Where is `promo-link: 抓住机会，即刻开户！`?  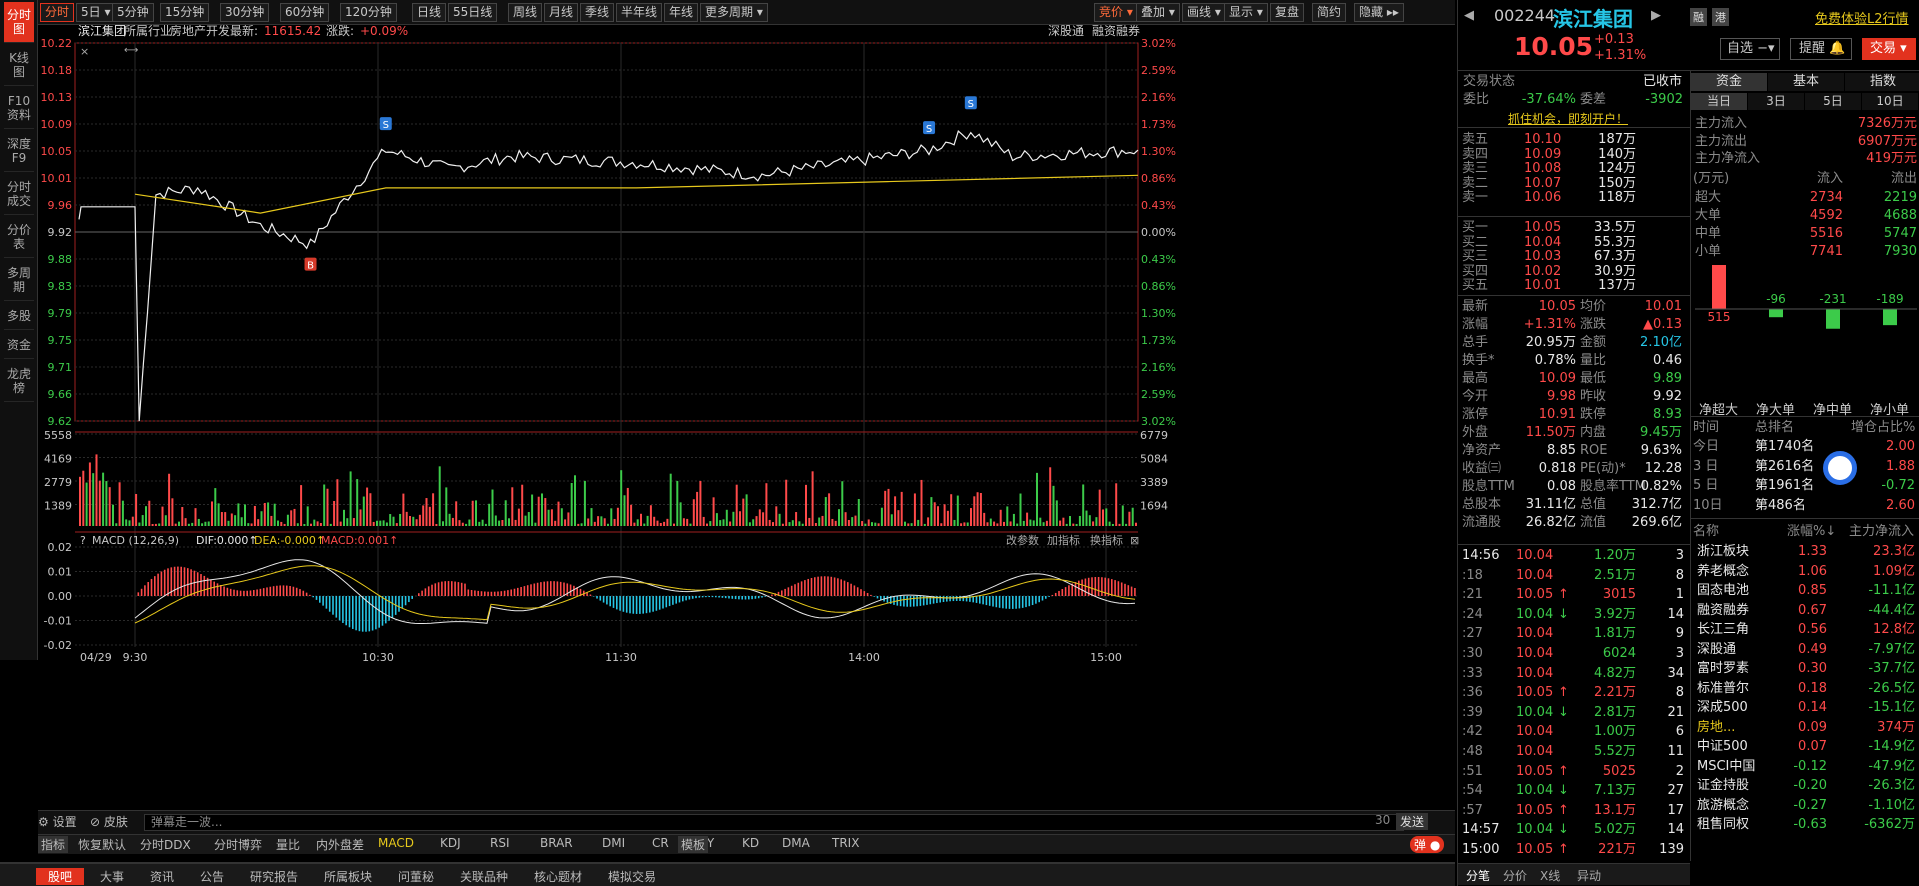 promo-link: 抓住机会，即刻开户！ is located at coordinates (1568, 118).